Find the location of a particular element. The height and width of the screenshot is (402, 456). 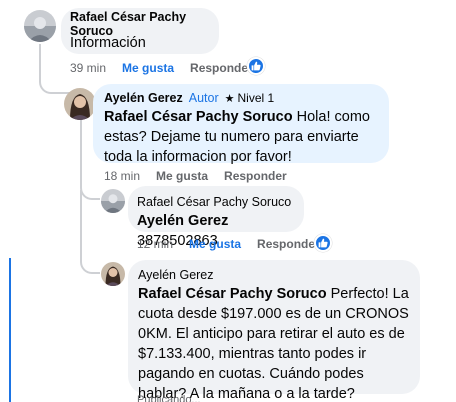

level-badge: ★ Nivel 1 is located at coordinates (249, 98).